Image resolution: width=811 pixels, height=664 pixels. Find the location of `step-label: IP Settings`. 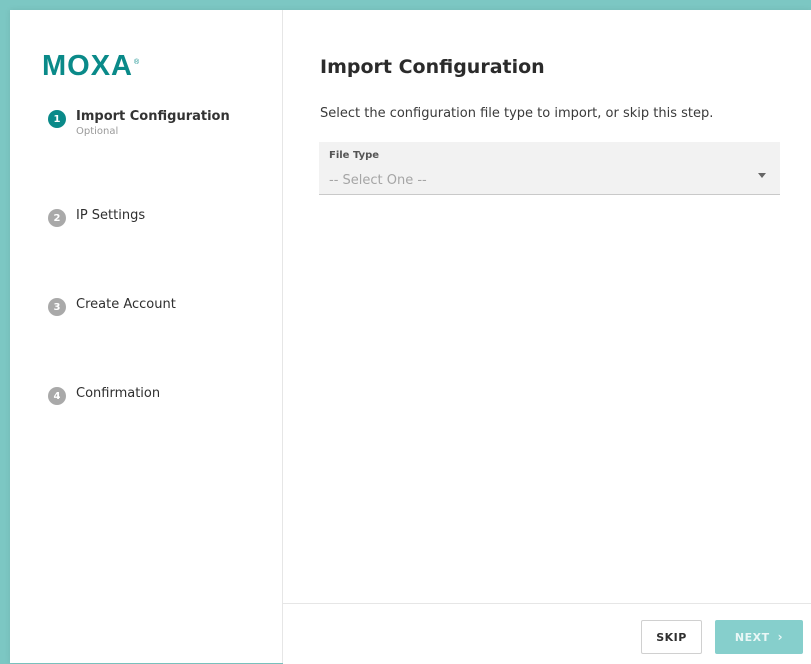

step-label: IP Settings is located at coordinates (111, 215).